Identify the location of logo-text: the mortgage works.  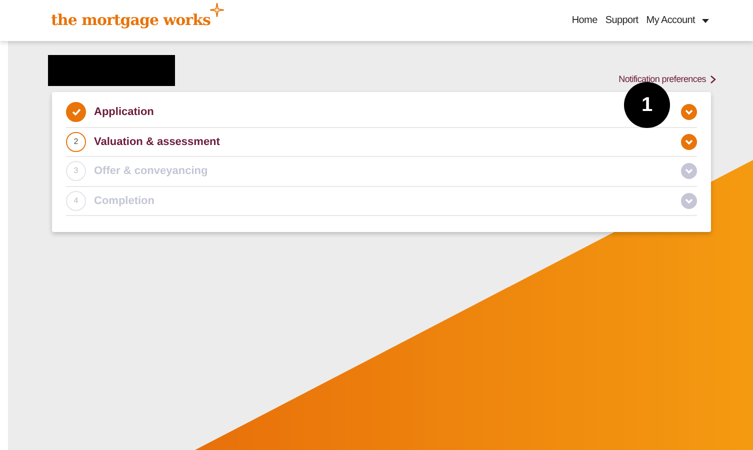
(130, 21).